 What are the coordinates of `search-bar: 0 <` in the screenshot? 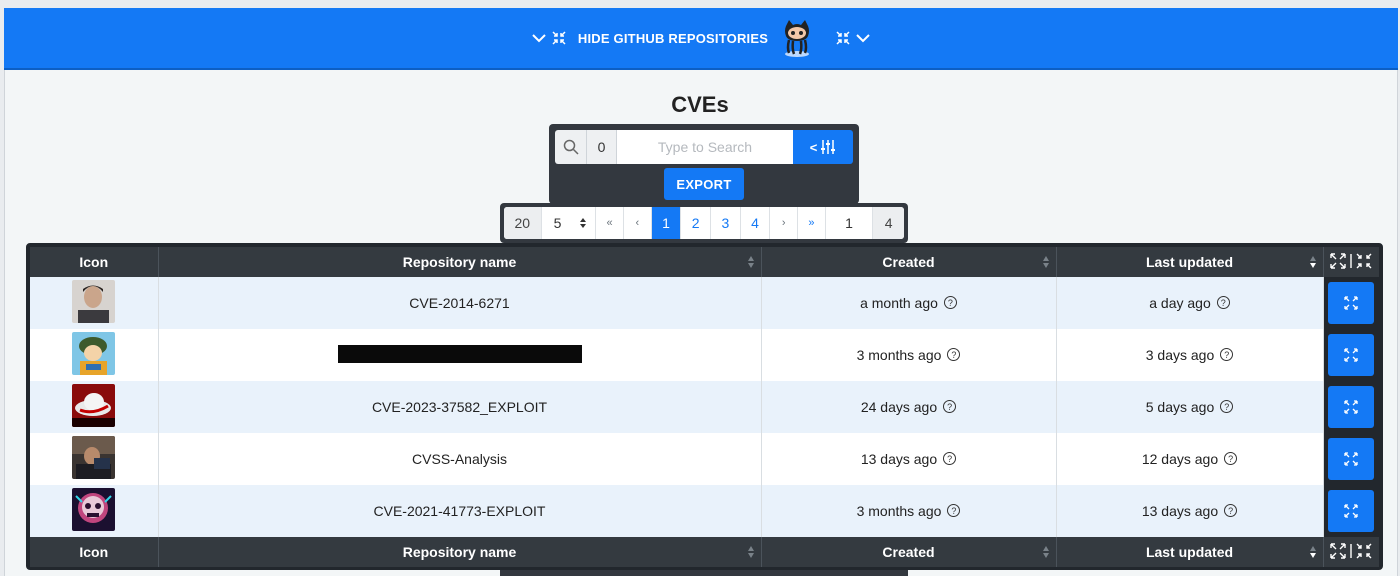 It's located at (704, 147).